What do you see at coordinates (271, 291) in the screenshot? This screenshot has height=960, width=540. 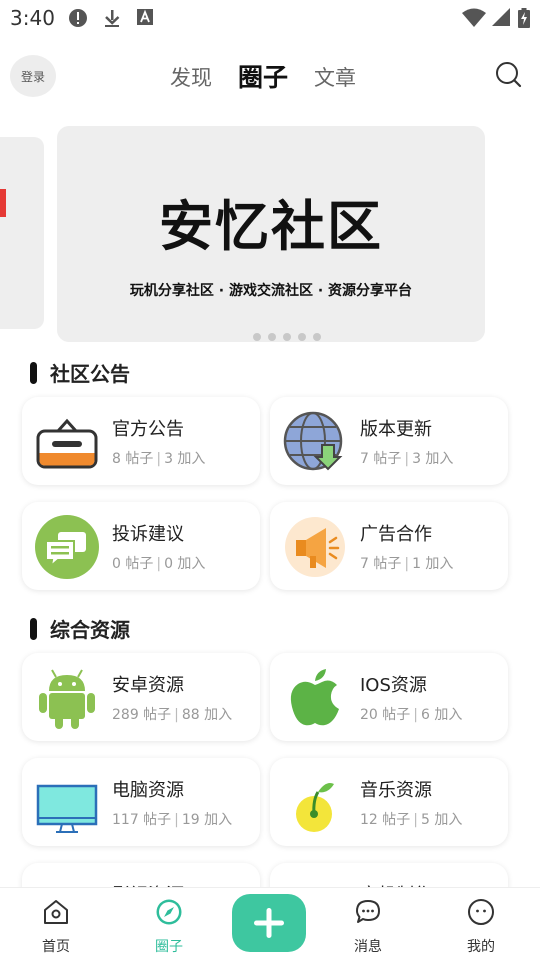 I see `banner-subtitle: 玩机分享社区 · 游戏交流社区 · 资源分享平台` at bounding box center [271, 291].